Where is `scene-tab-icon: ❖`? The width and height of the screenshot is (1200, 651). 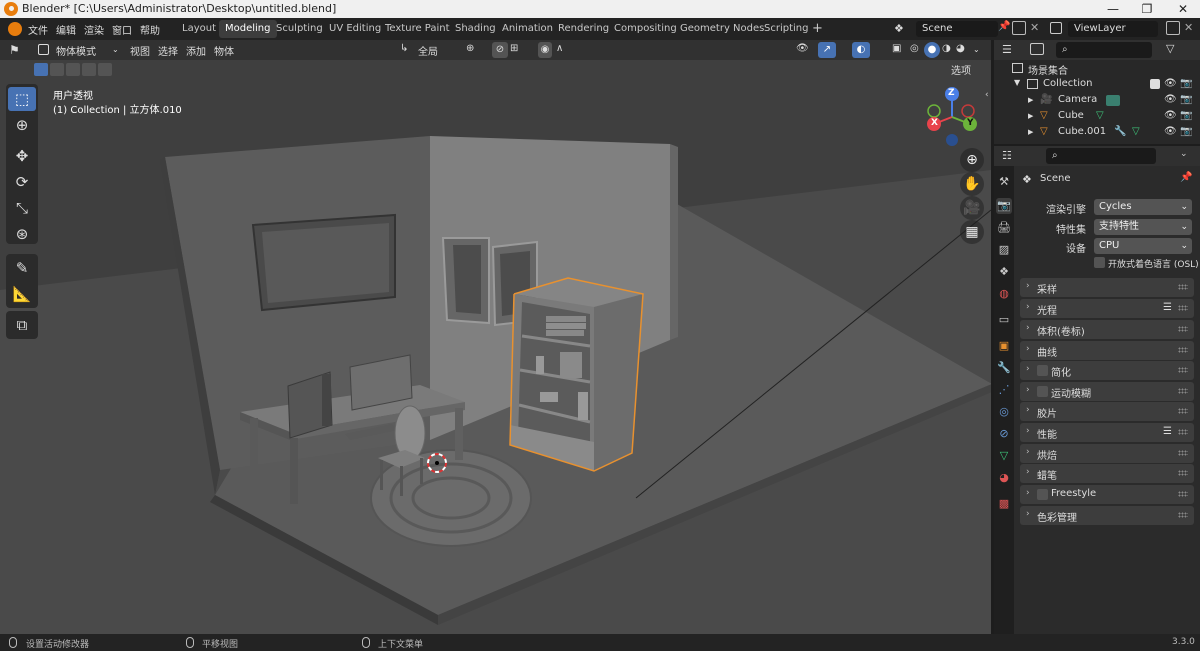 scene-tab-icon: ❖ is located at coordinates (1004, 272).